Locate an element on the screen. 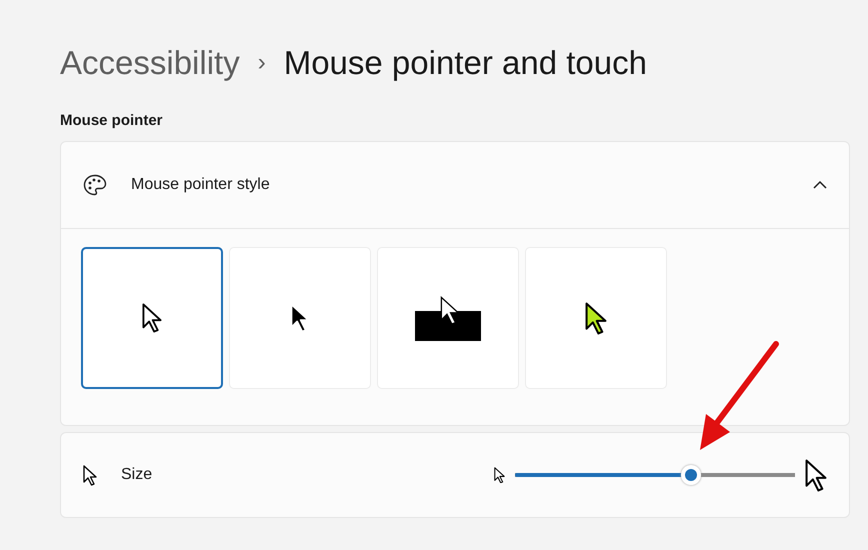 Image resolution: width=868 pixels, height=550 pixels. large-cursor-icon is located at coordinates (816, 475).